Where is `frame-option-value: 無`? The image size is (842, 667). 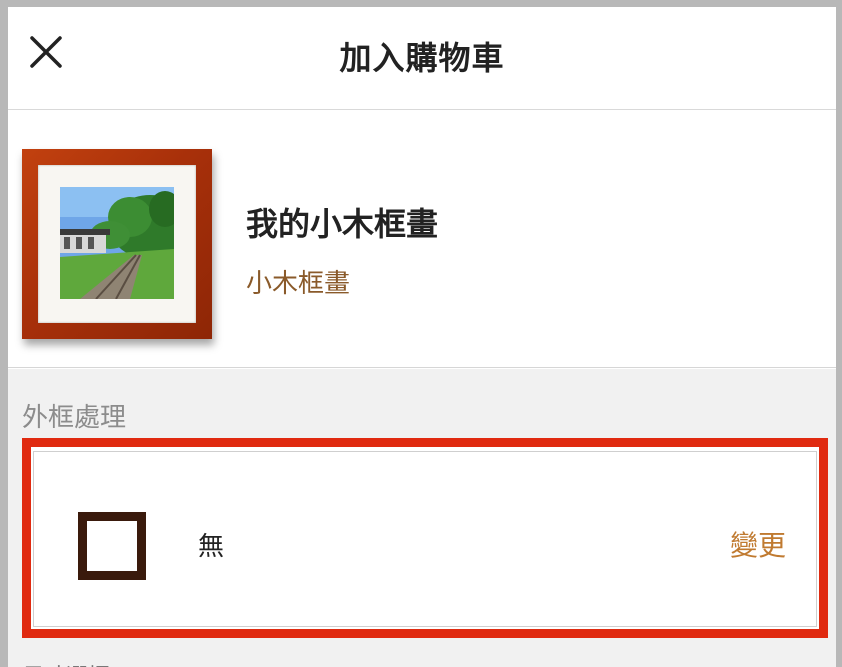
frame-option-value: 無 is located at coordinates (211, 547).